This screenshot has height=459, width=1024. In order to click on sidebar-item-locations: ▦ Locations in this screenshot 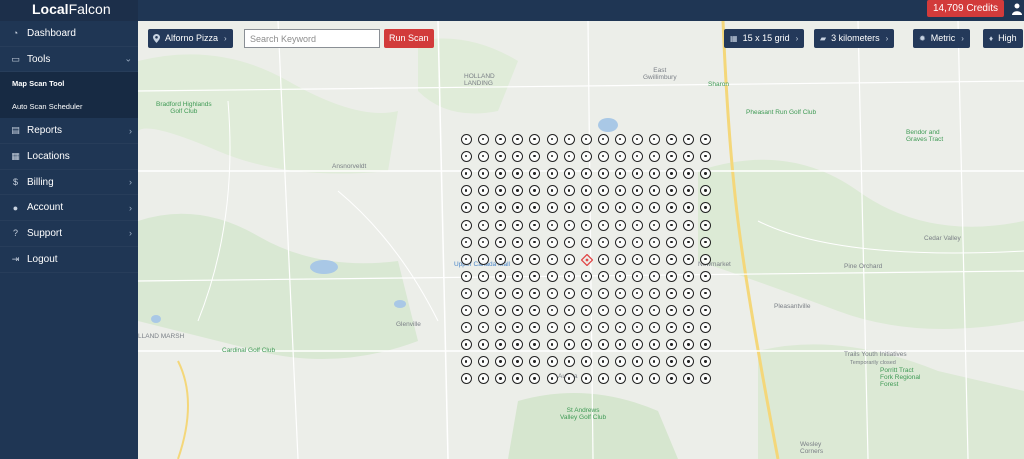, I will do `click(69, 157)`.